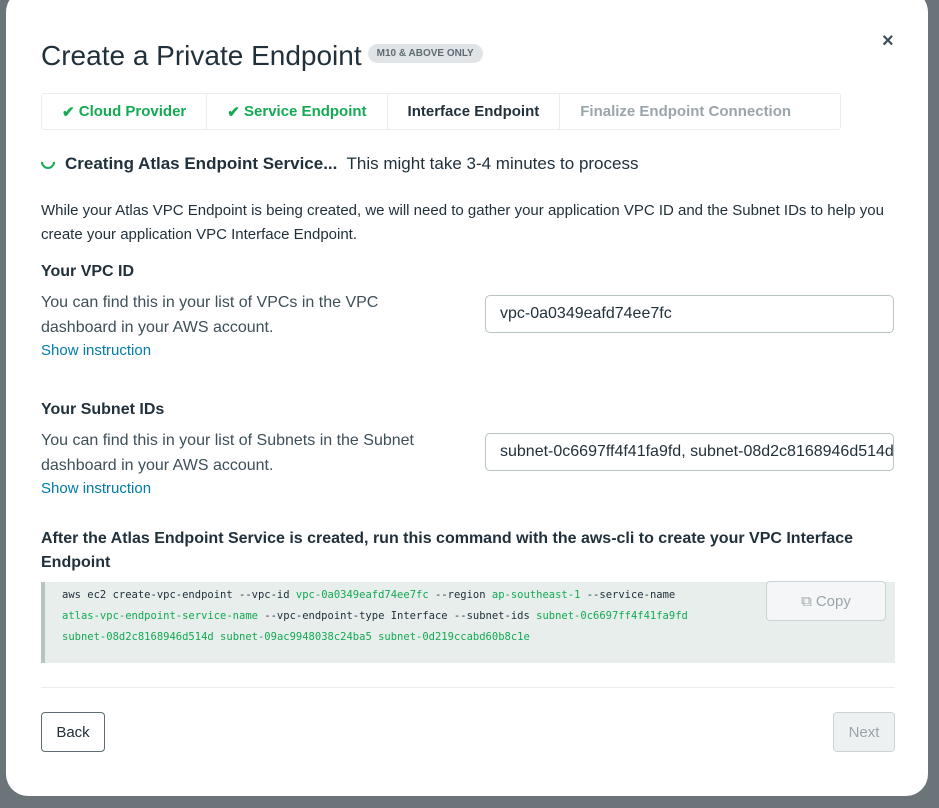 The image size is (939, 808). Describe the element at coordinates (612, 616) in the screenshot. I see `code-subnet: subnet-0c6697ff4f41fa9fd` at that location.